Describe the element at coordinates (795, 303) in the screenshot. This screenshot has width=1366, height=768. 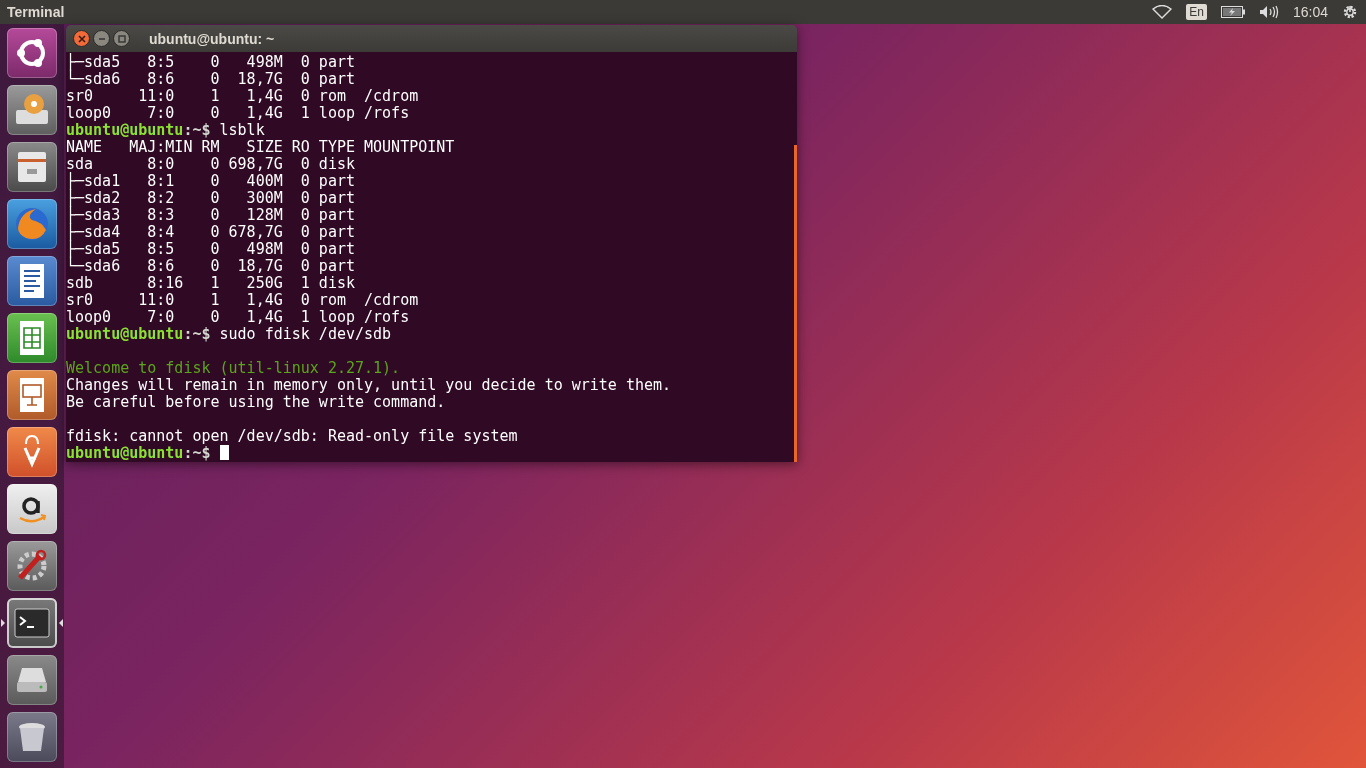
I see `scroll-bar` at that location.